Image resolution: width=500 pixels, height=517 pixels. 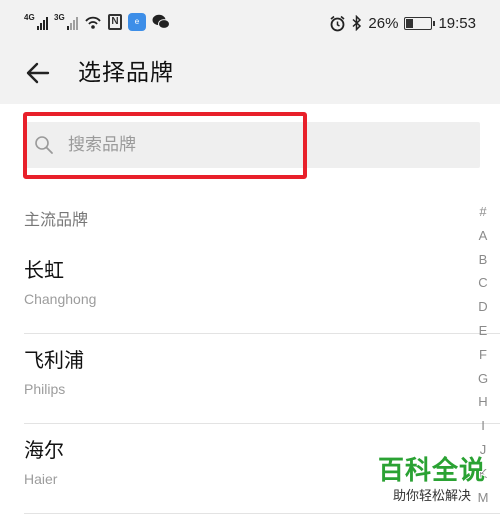 What do you see at coordinates (102, 145) in the screenshot?
I see `search-placeholder: 搜索品牌` at bounding box center [102, 145].